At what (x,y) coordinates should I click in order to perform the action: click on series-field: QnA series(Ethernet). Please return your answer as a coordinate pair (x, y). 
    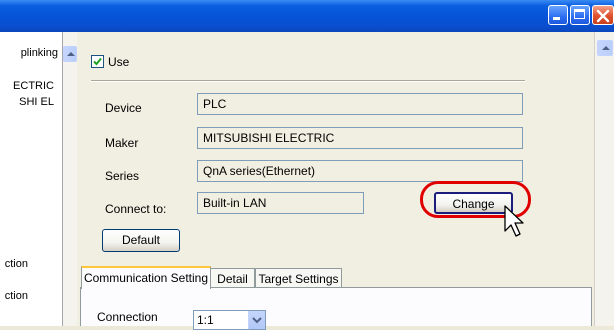
    Looking at the image, I should click on (360, 171).